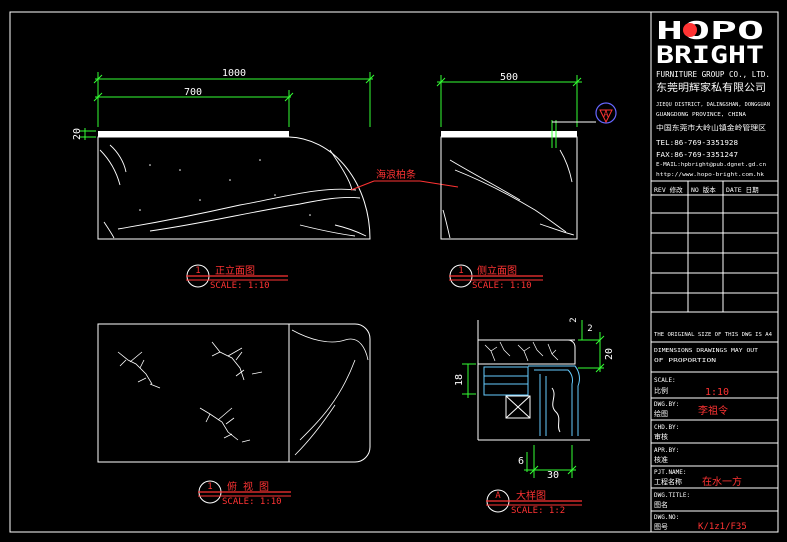 Image resolution: width=787 pixels, height=542 pixels. Describe the element at coordinates (666, 450) in the screenshot. I see `approved-label-en: APR.BY:` at that location.